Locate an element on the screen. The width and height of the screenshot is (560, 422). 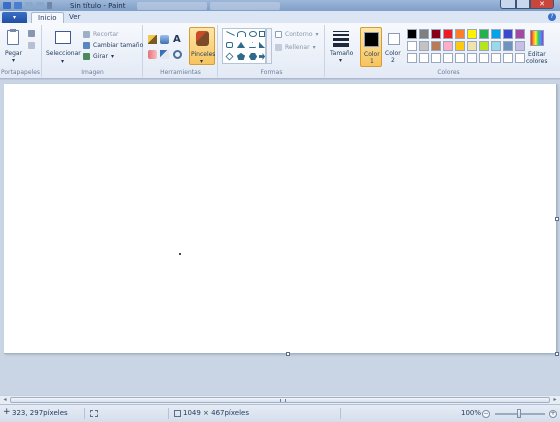
shapes-gallery is located at coordinates (244, 46).